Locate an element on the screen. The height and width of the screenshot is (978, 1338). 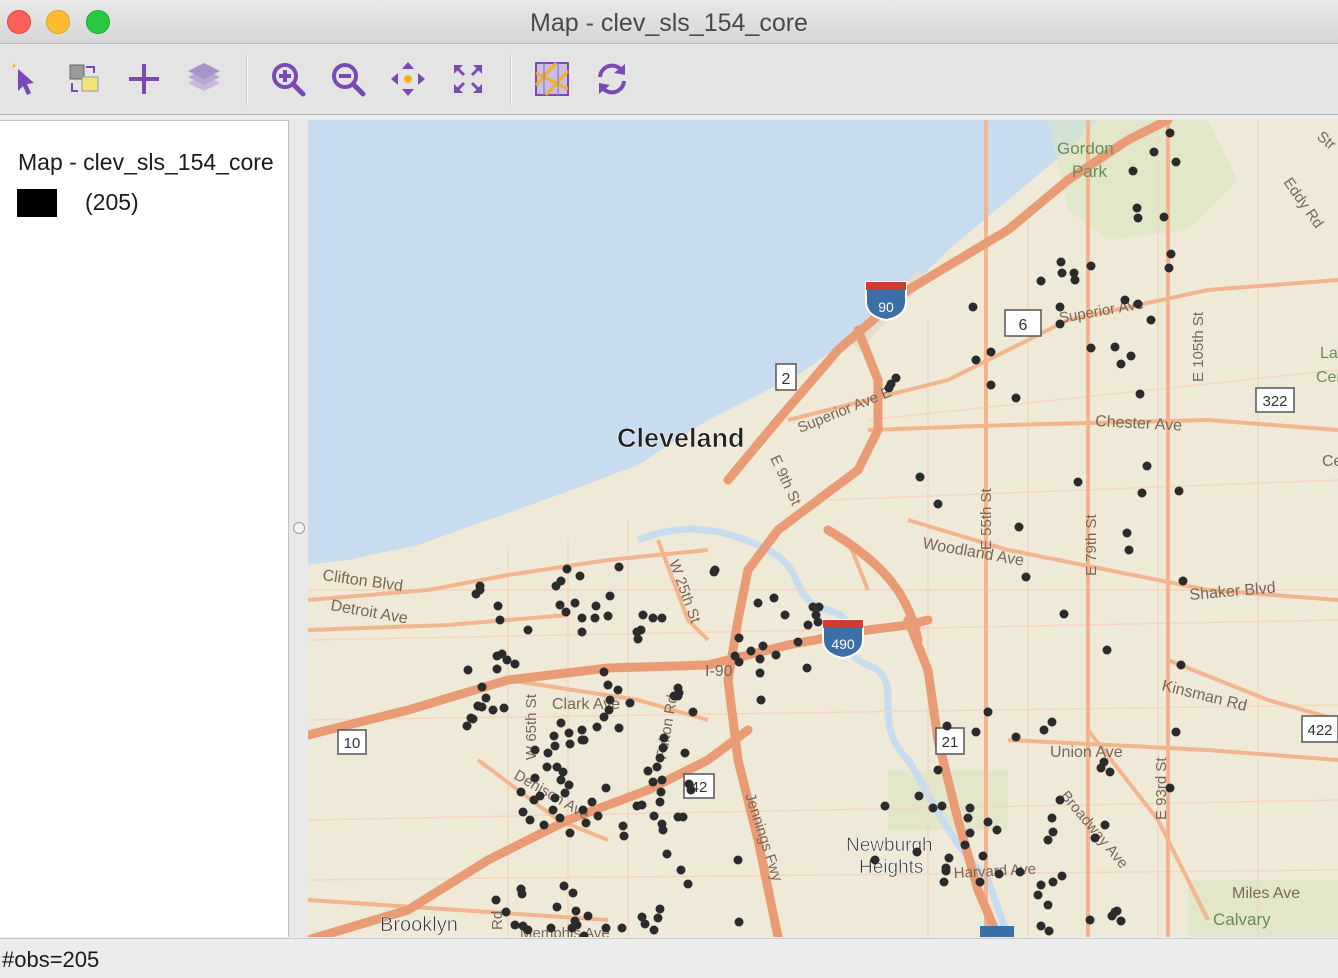
selection-shape-button is located at coordinates (84, 79).